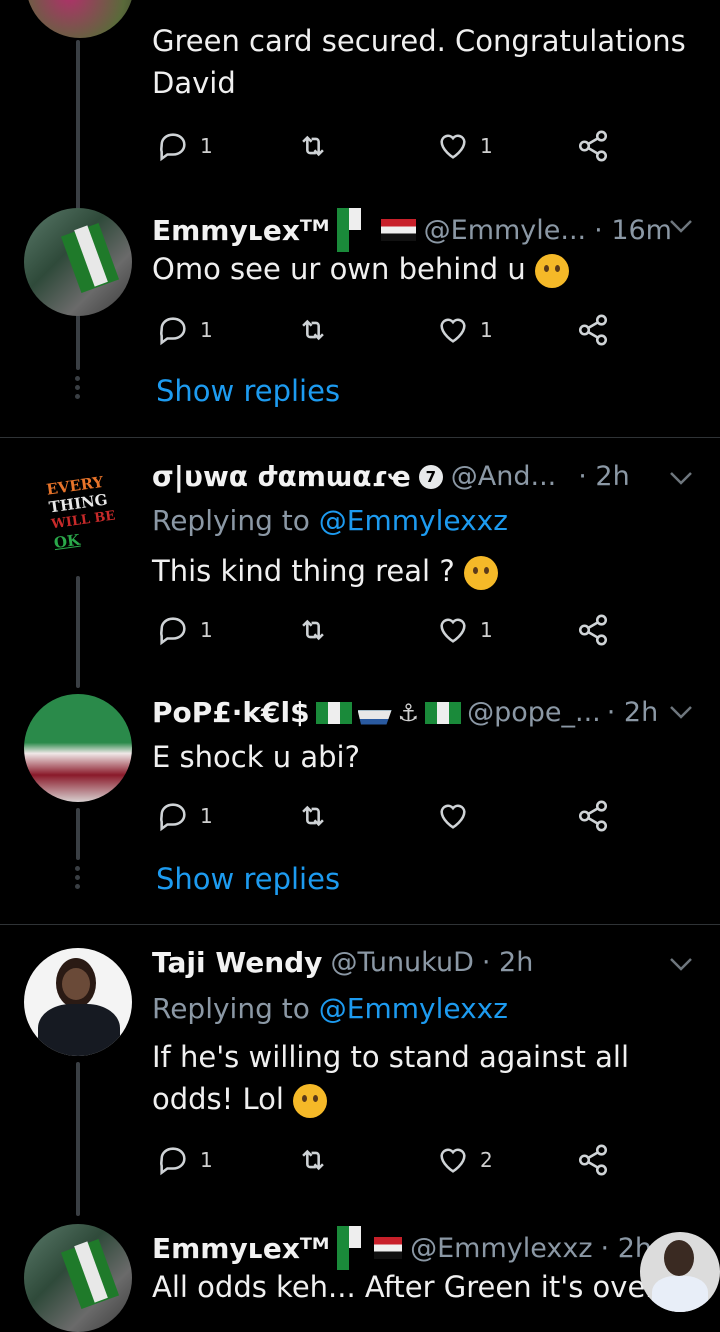  I want to click on flushed-face-emoji, so click(480, 573).